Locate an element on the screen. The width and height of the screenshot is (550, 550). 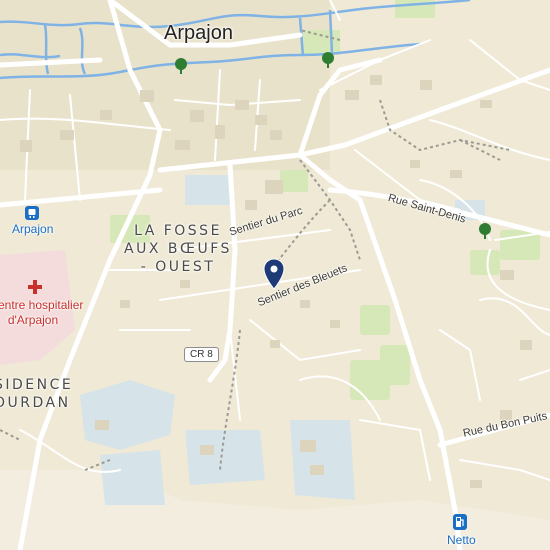
station-label: Arpajon is located at coordinates (32, 229).